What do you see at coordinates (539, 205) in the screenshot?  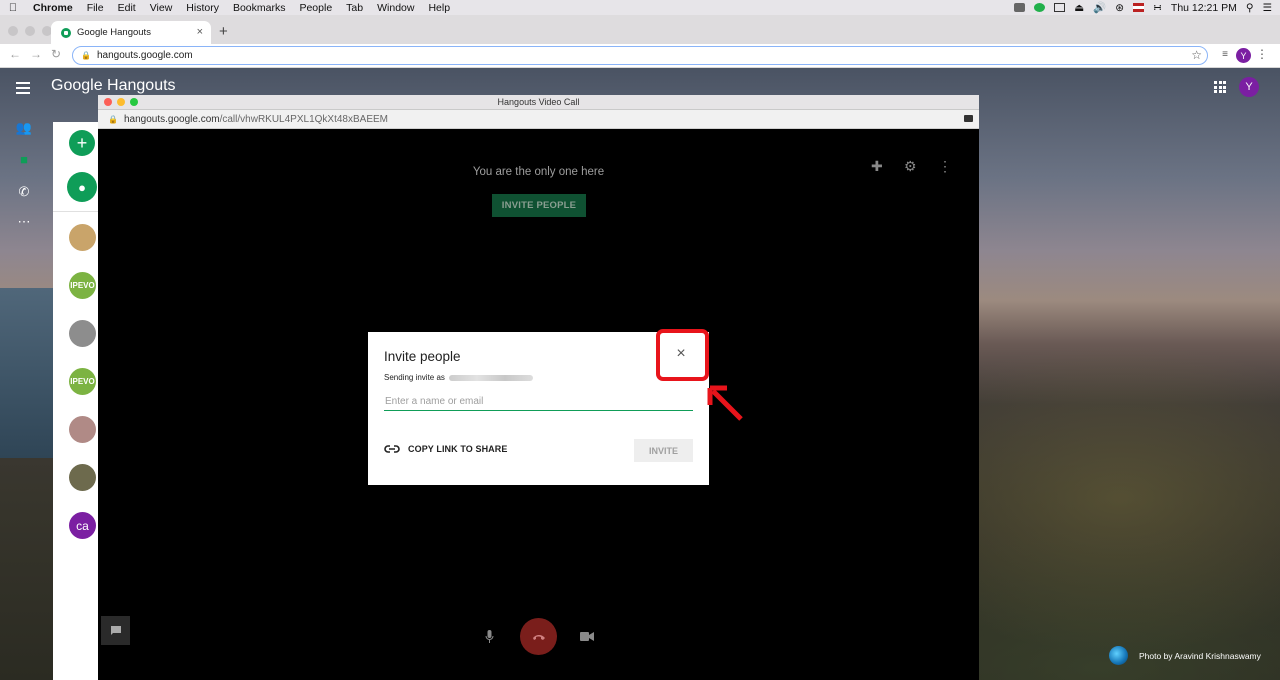 I see `invite-people-button: INVITE PEOPLE` at bounding box center [539, 205].